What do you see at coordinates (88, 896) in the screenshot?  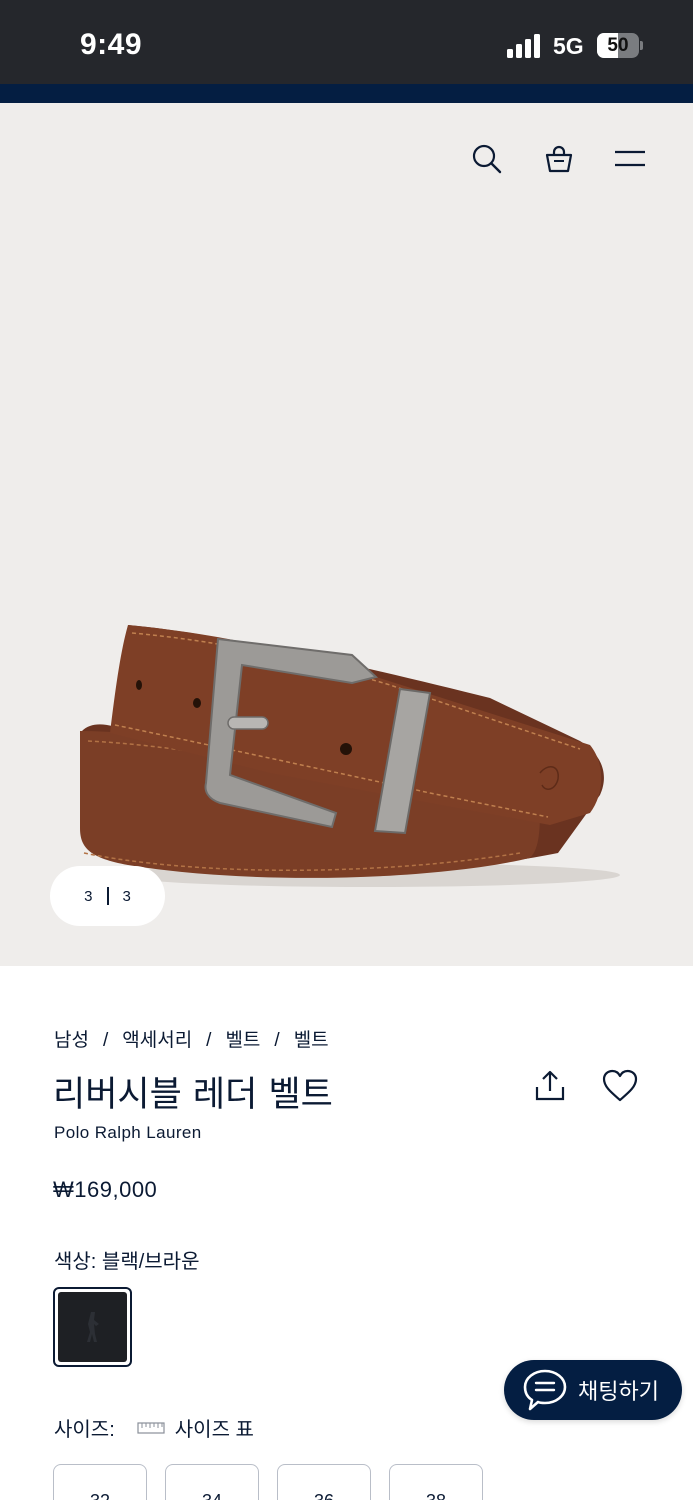 I see `pager-current: 3` at bounding box center [88, 896].